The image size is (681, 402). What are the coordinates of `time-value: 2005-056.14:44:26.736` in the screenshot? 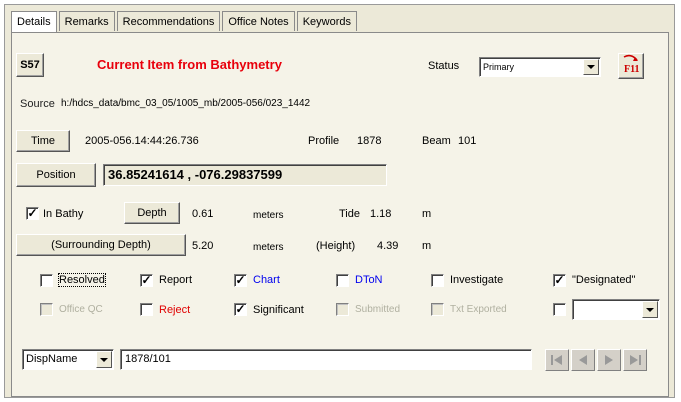 It's located at (142, 141).